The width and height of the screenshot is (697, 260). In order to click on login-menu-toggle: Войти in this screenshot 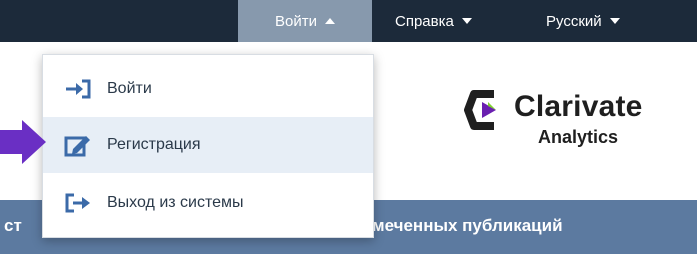, I will do `click(305, 21)`.